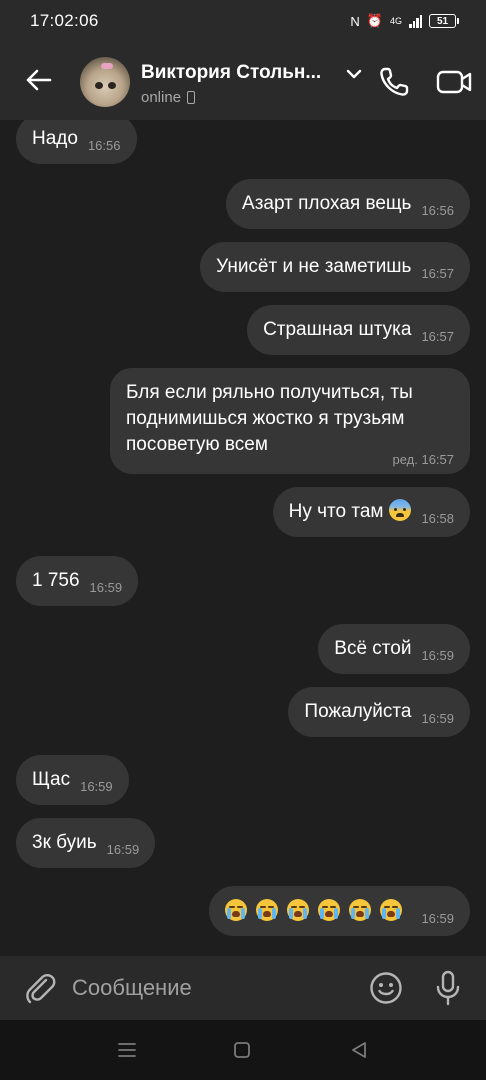 The image size is (486, 1080). Describe the element at coordinates (374, 20) in the screenshot. I see `alarm-icon: ⏰` at that location.